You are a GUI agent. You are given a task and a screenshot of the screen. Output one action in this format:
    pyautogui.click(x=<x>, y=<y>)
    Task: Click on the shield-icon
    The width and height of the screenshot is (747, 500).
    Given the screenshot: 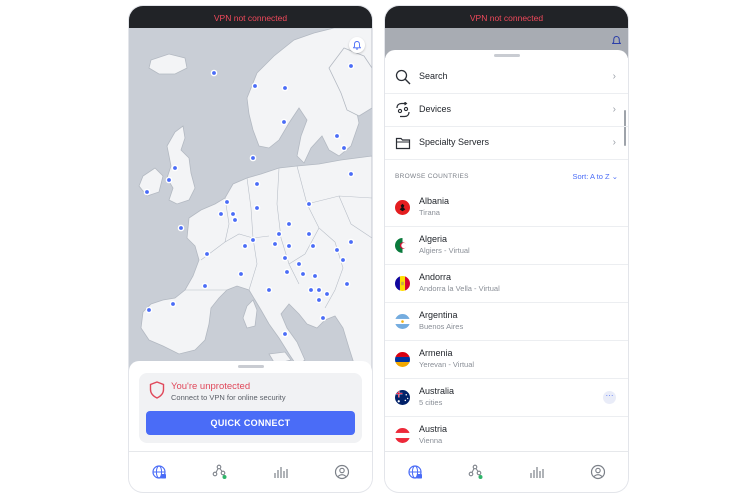 What is the action you would take?
    pyautogui.click(x=157, y=390)
    